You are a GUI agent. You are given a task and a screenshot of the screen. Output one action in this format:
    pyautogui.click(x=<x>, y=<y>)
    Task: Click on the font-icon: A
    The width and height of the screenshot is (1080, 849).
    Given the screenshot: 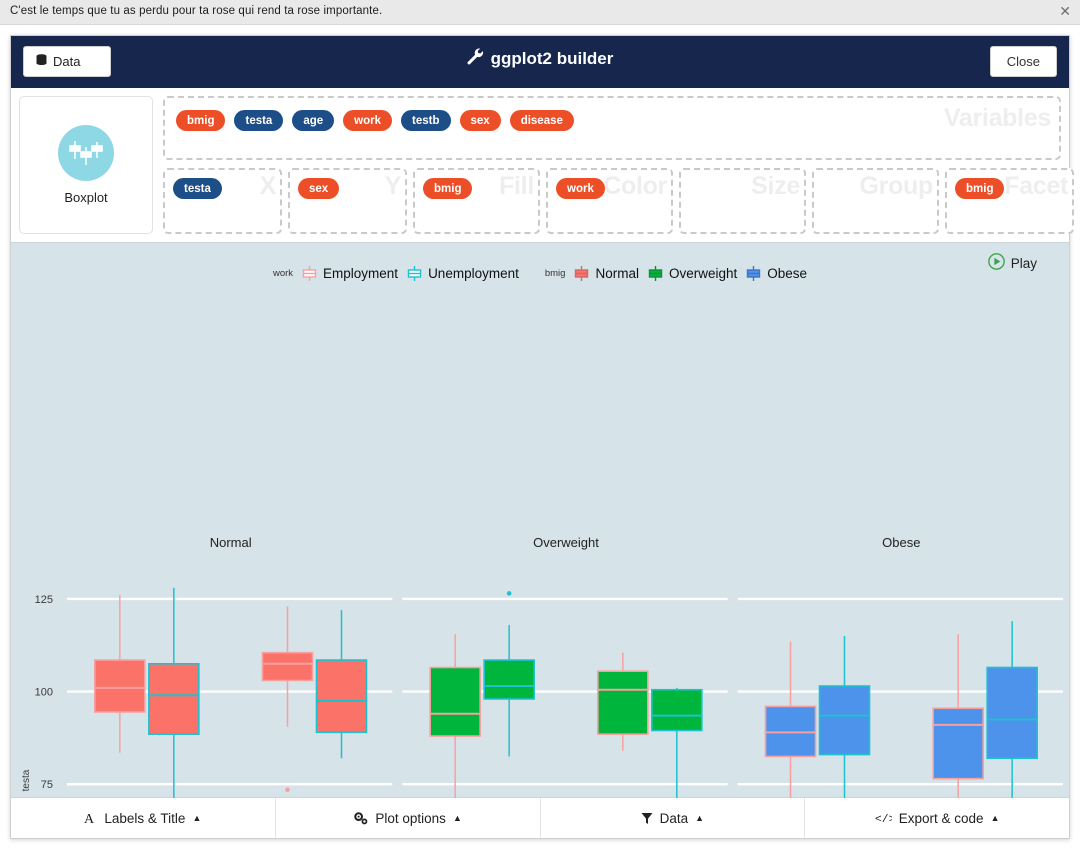 What is the action you would take?
    pyautogui.click(x=90, y=818)
    